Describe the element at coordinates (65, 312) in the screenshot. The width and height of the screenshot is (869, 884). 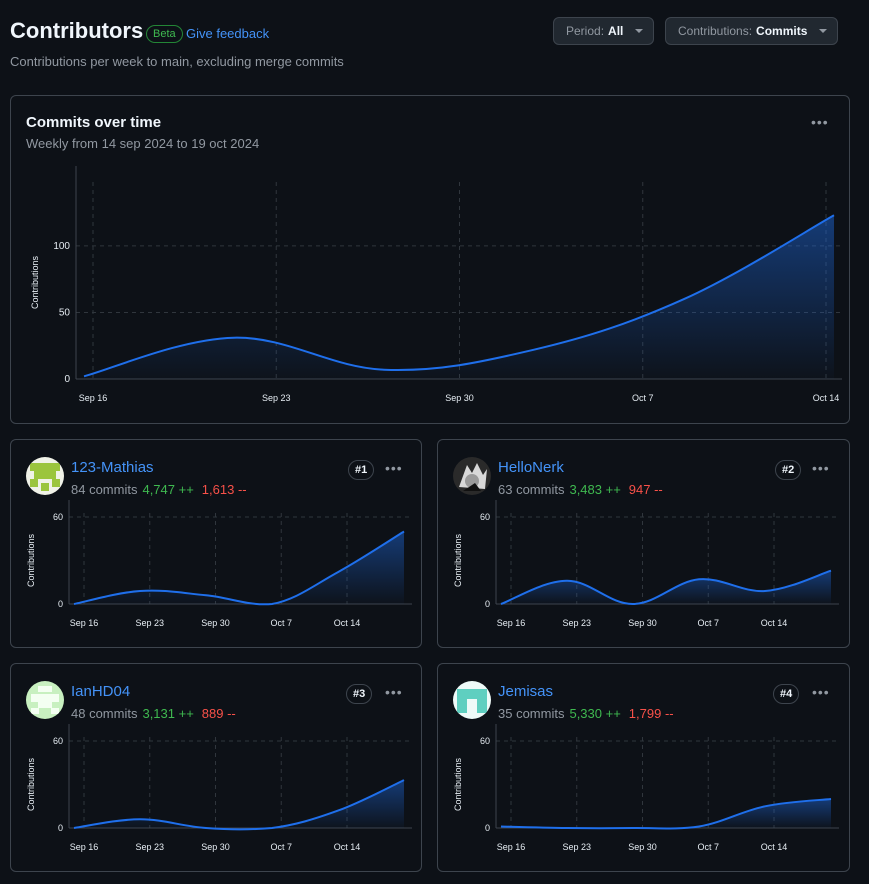
I see `y-tick-label: 50` at that location.